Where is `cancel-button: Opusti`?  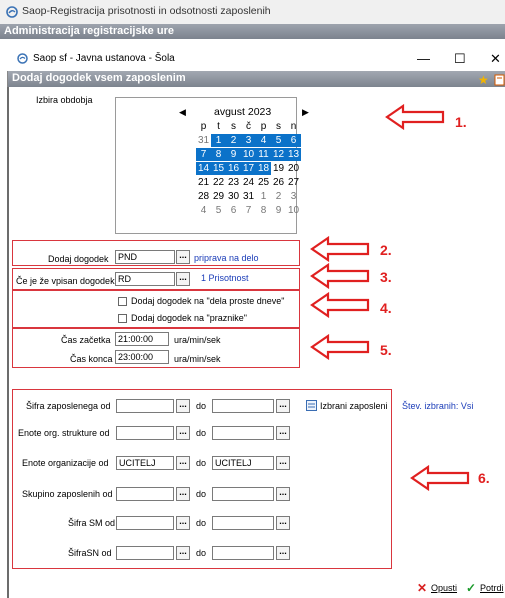
cancel-button: Opusti is located at coordinates (444, 588).